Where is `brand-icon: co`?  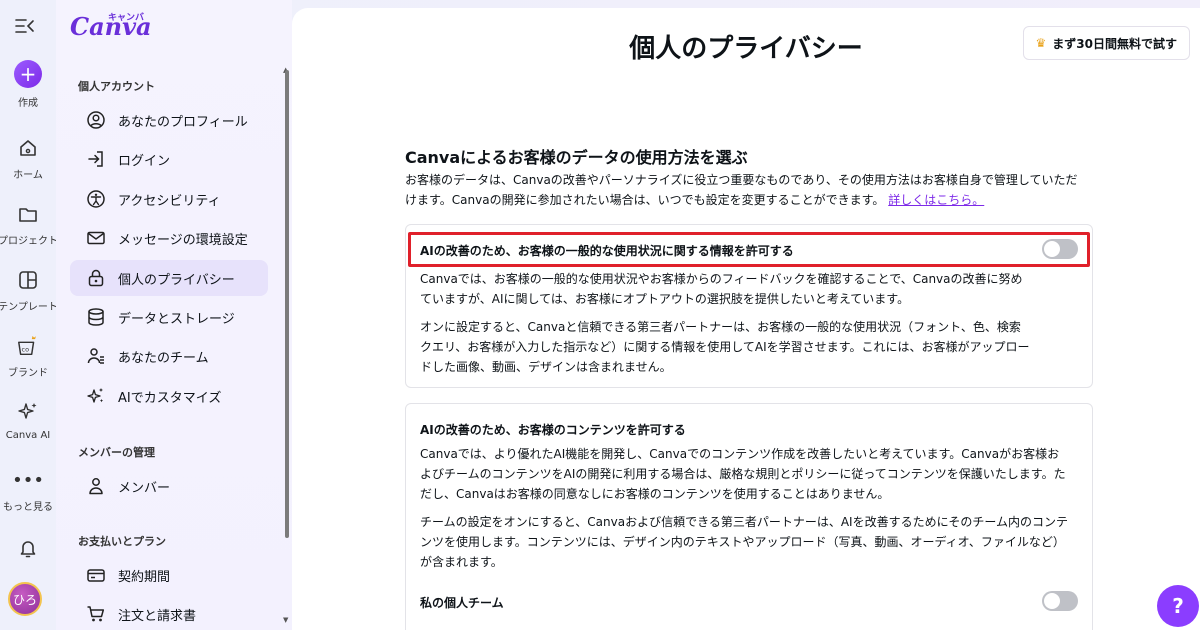 brand-icon: co is located at coordinates (28, 346).